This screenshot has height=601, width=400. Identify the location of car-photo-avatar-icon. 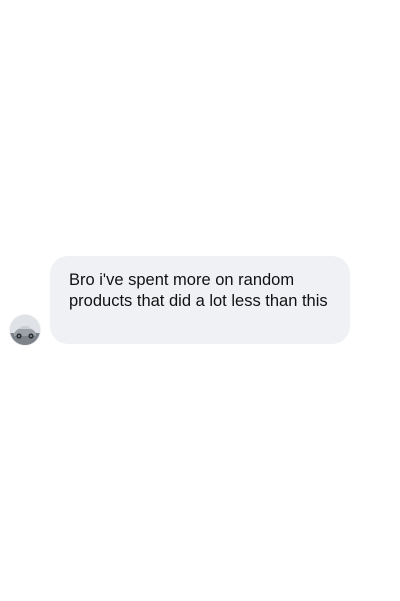
(25, 330).